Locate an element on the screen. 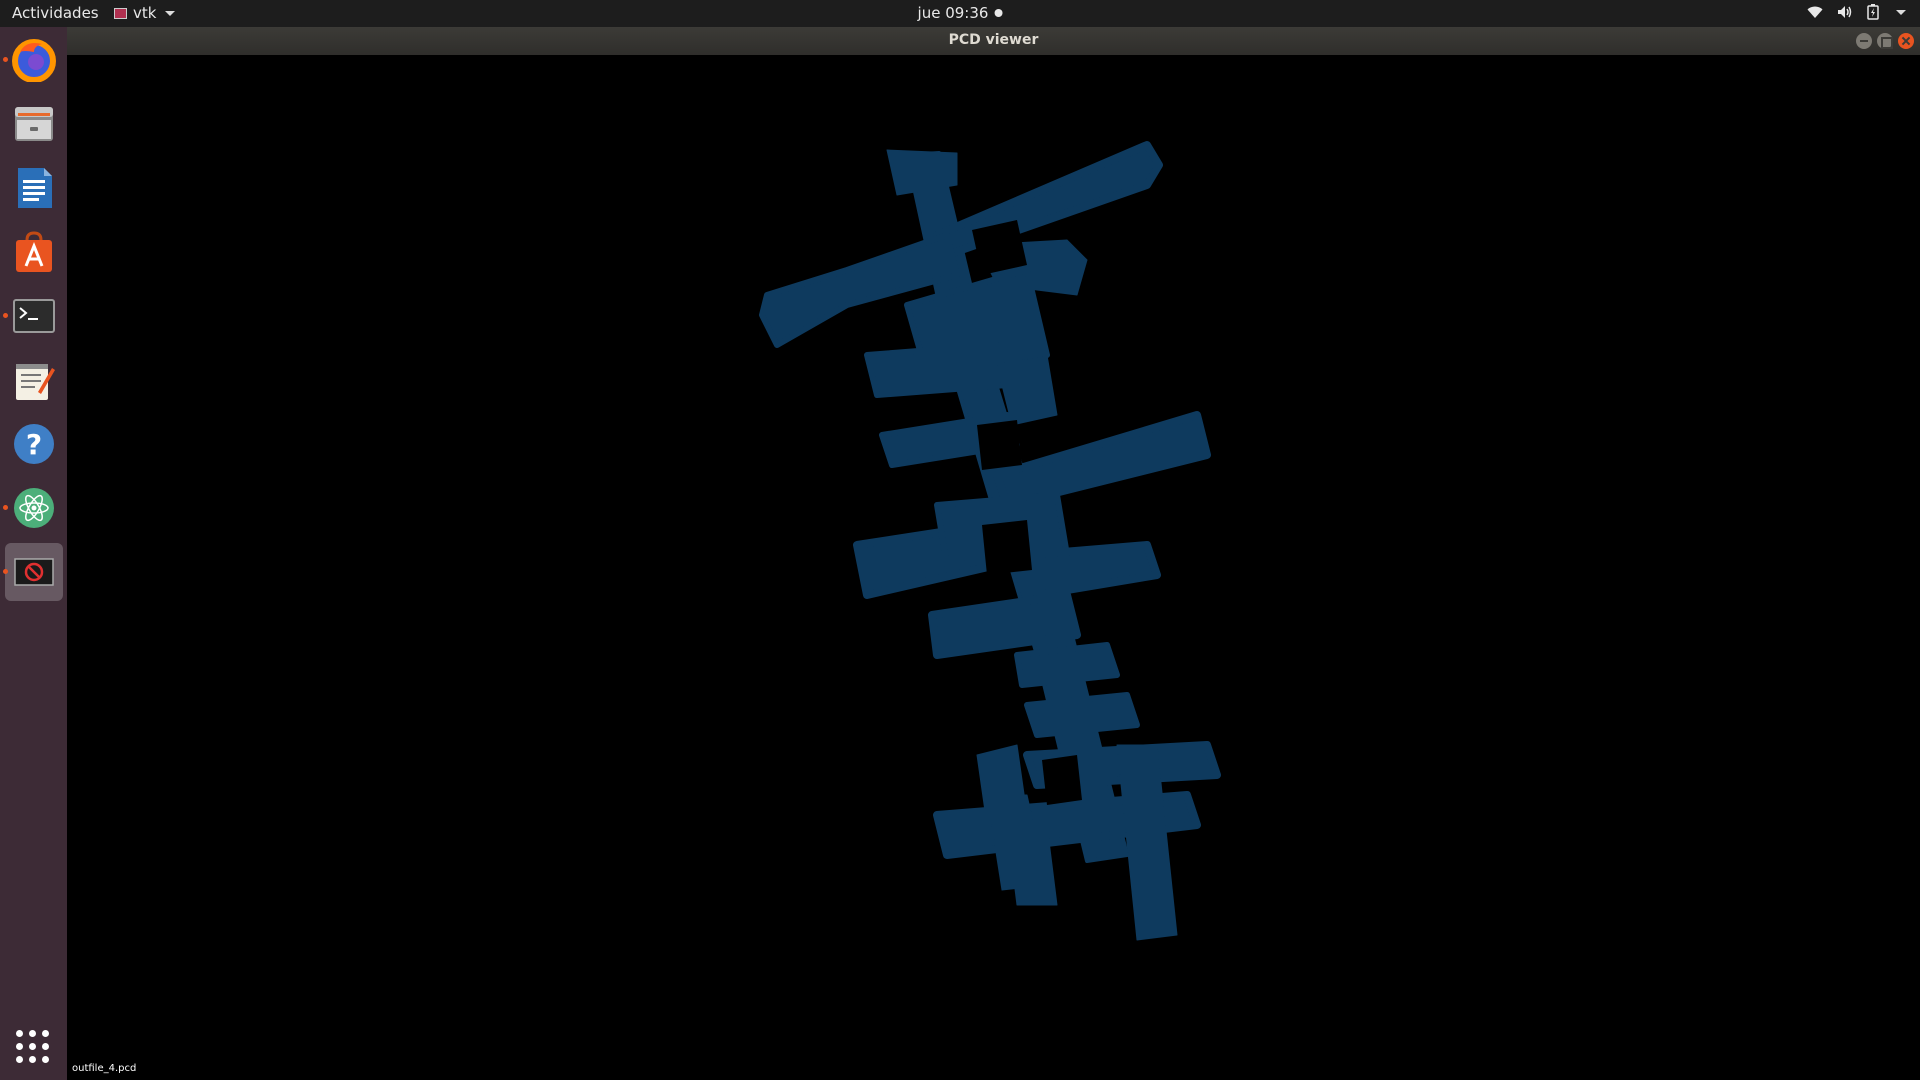 This screenshot has width=1920, height=1080. dock-item-firefox is located at coordinates (33, 60).